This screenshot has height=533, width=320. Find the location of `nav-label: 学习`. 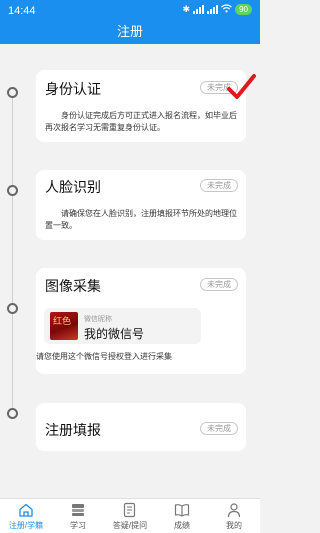

nav-label: 学习 is located at coordinates (78, 525).